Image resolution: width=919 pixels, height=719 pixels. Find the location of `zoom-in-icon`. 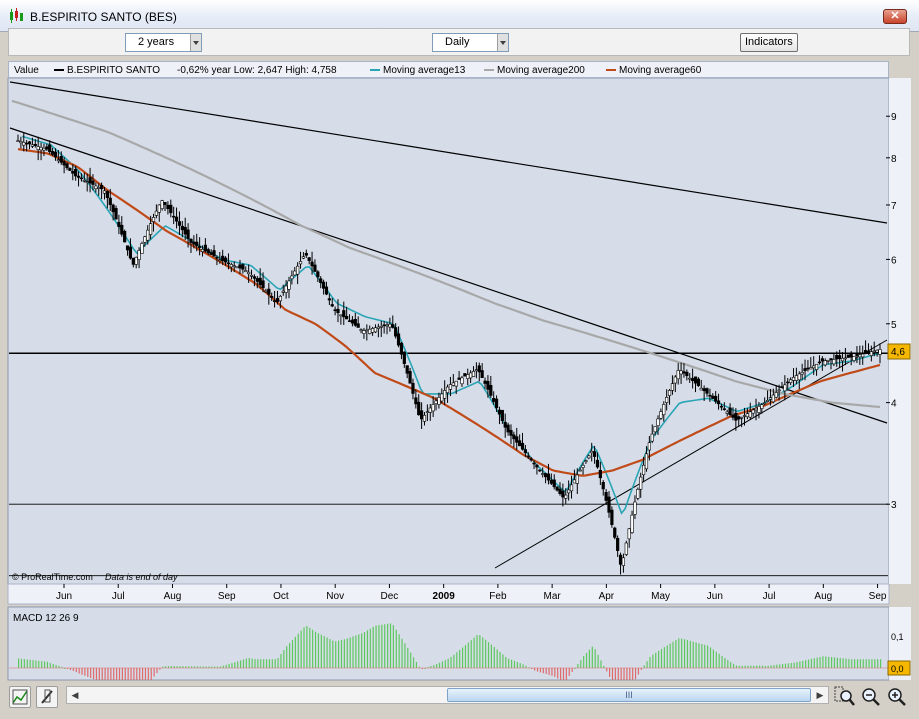

zoom-in-icon is located at coordinates (897, 697).